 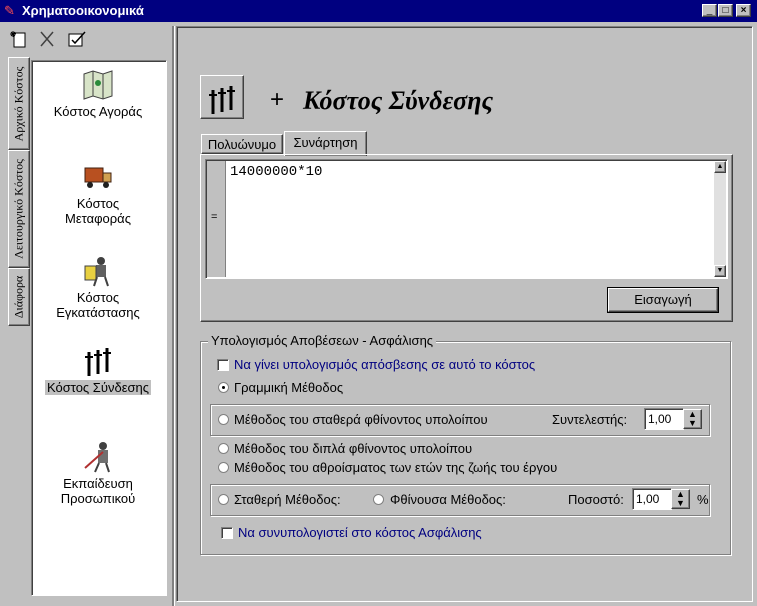 I want to click on declining-label: Μέθοδος του σταθερά φθίνοντος υπολοίπου, so click(x=361, y=419).